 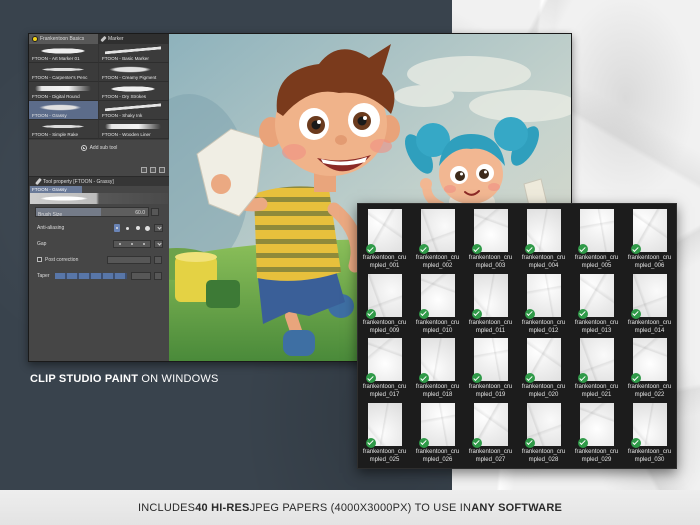 What do you see at coordinates (43, 276) in the screenshot?
I see `taper-label: Taper` at bounding box center [43, 276].